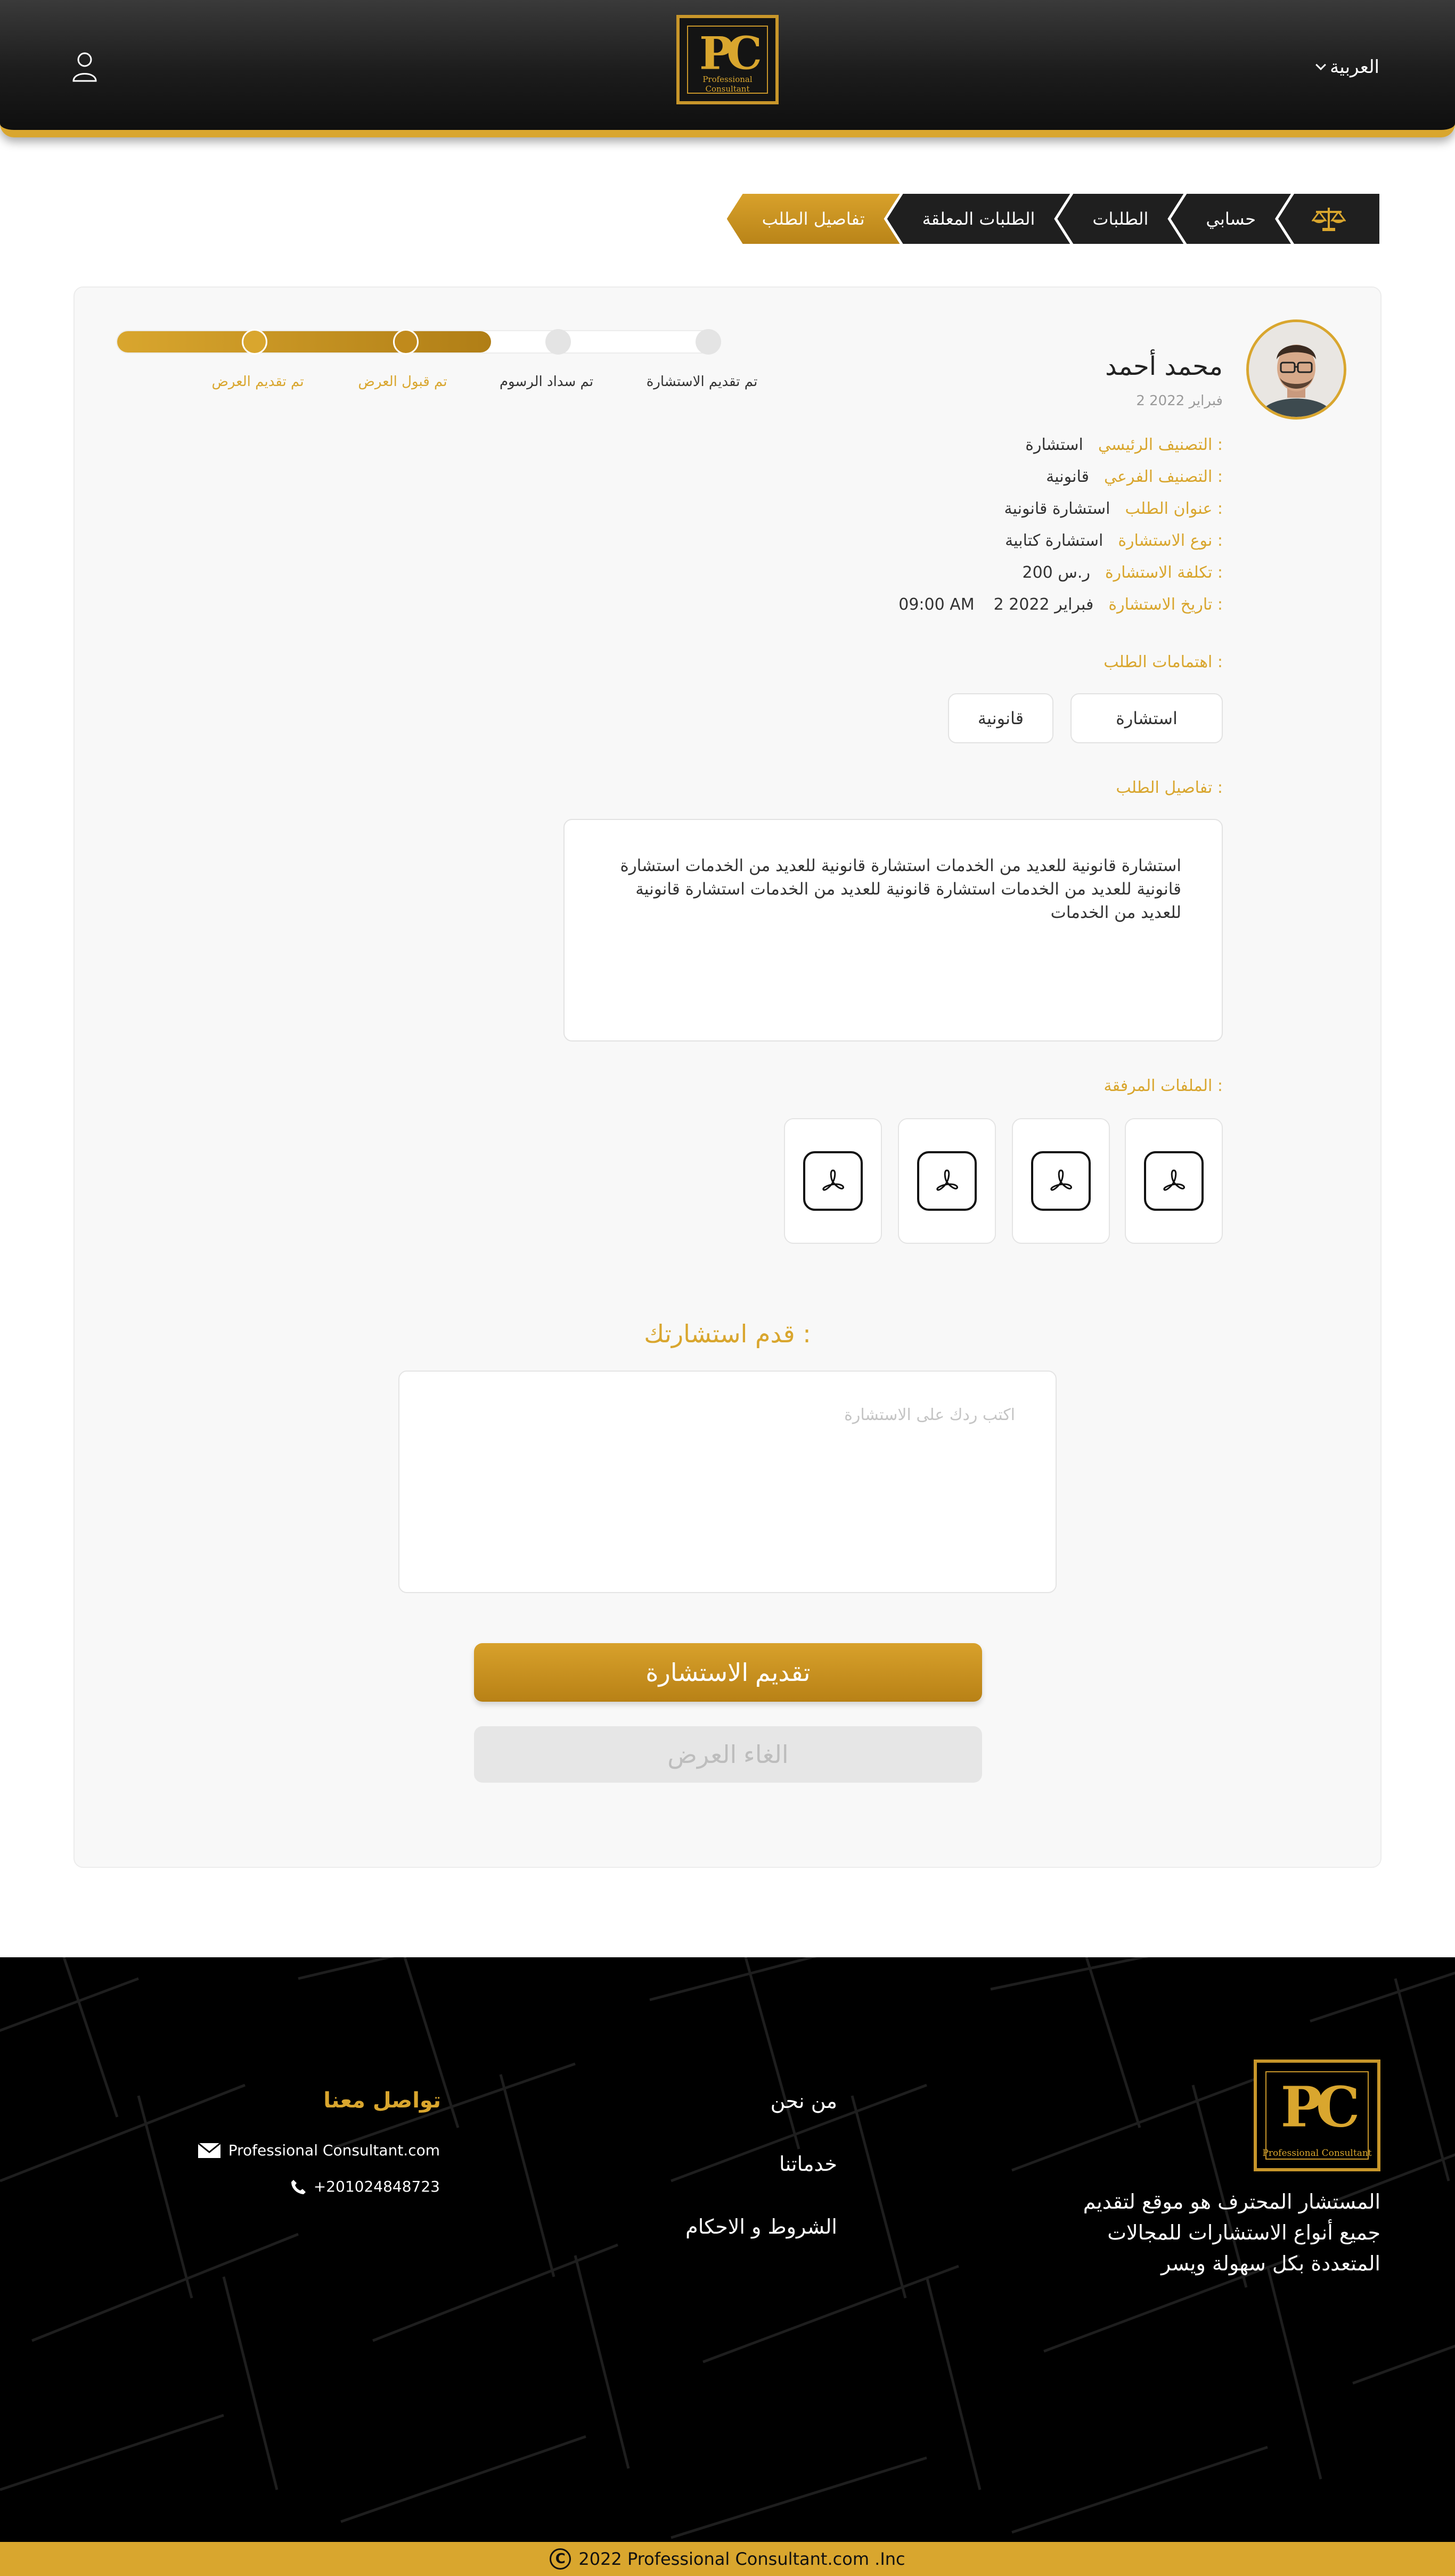  I want to click on site-logo: PC Professional Consultant, so click(727, 59).